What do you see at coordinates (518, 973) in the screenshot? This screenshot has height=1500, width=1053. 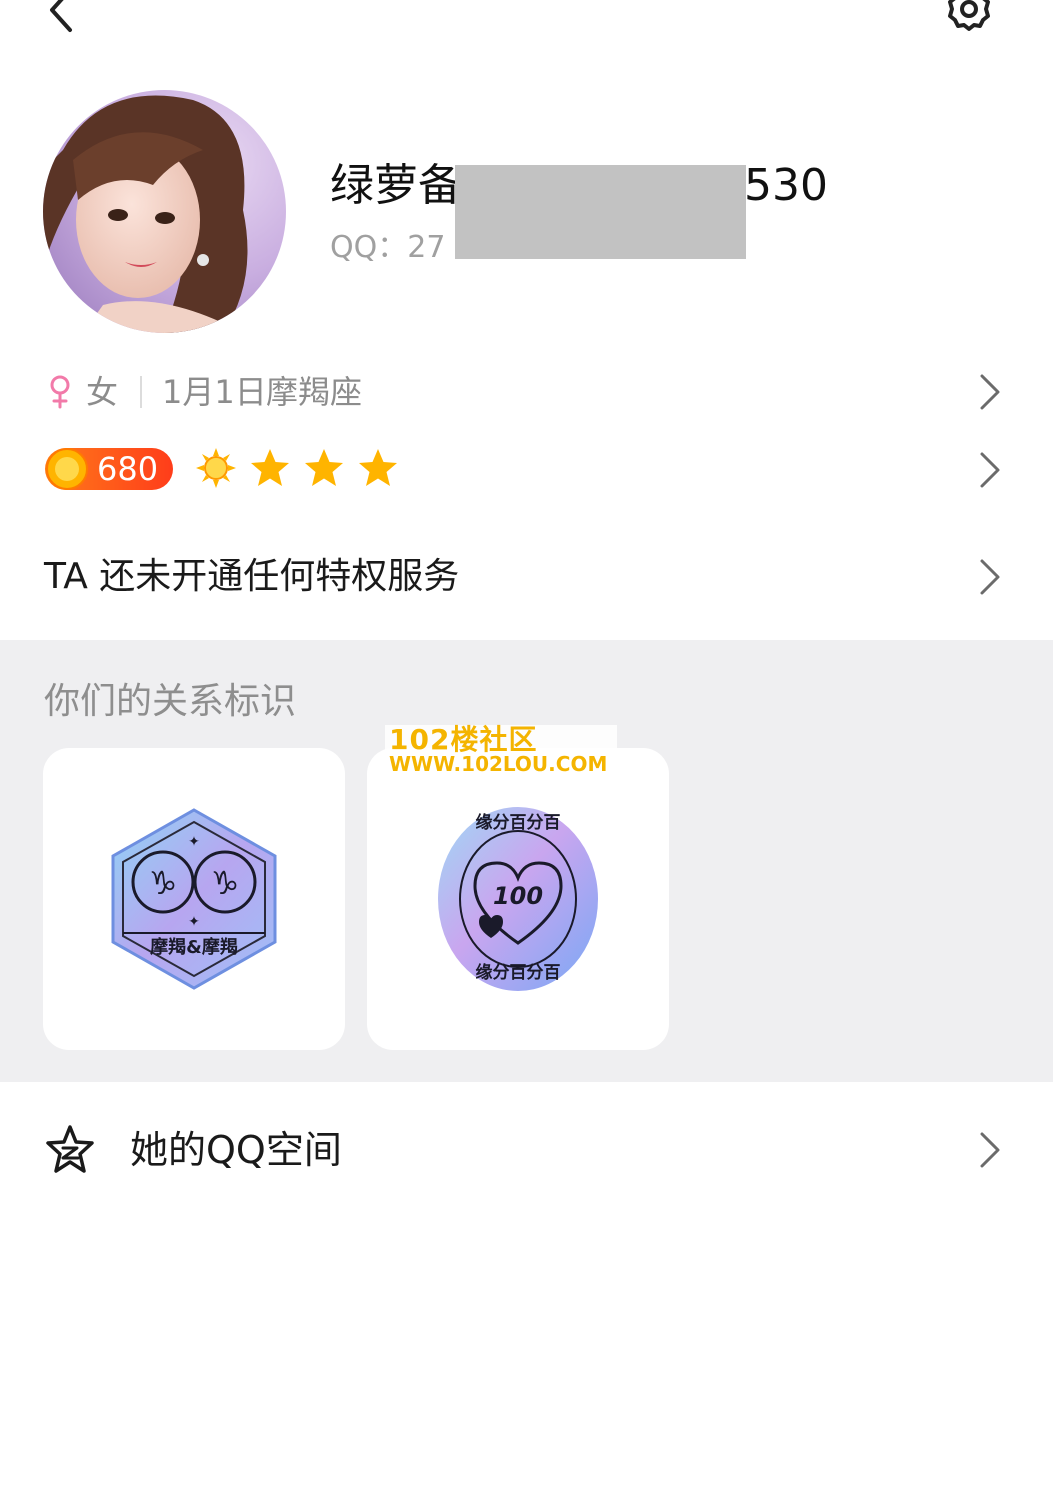 I see `fate-badge-bottom-label: 缘分百分百` at bounding box center [518, 973].